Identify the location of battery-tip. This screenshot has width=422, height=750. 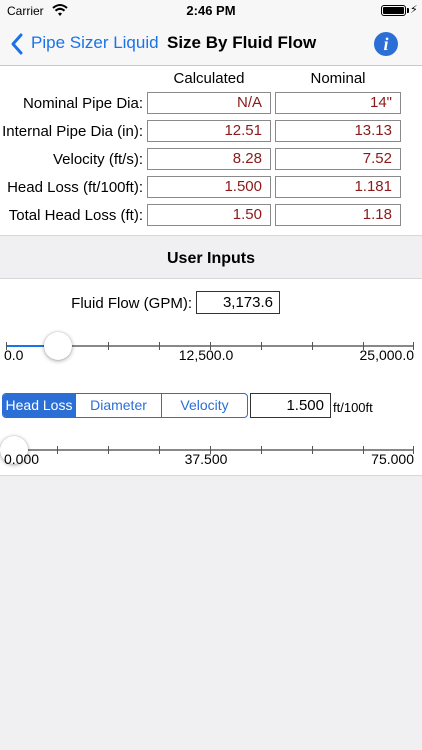
(408, 10).